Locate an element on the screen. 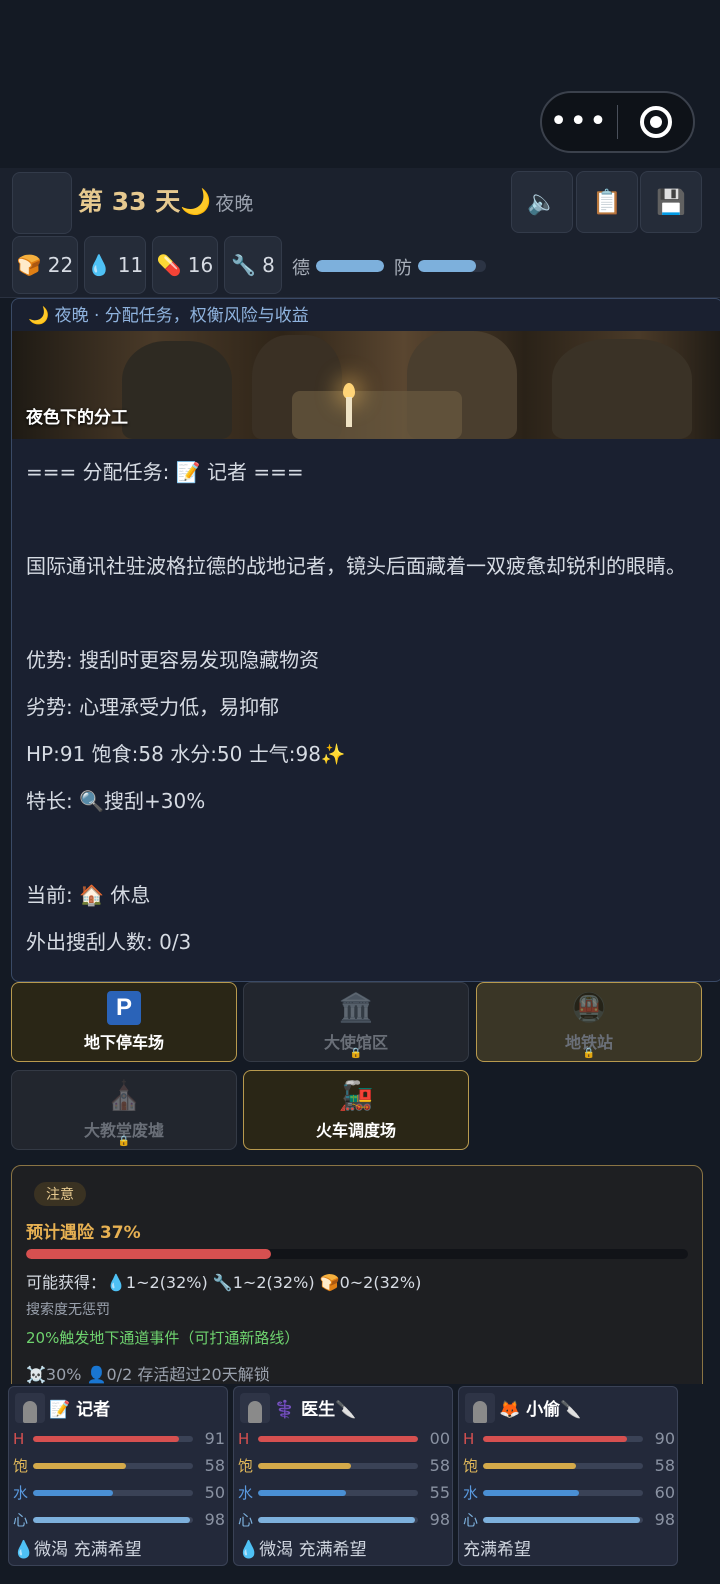 This screenshot has width=720, height=1584. defense-bar is located at coordinates (452, 266).